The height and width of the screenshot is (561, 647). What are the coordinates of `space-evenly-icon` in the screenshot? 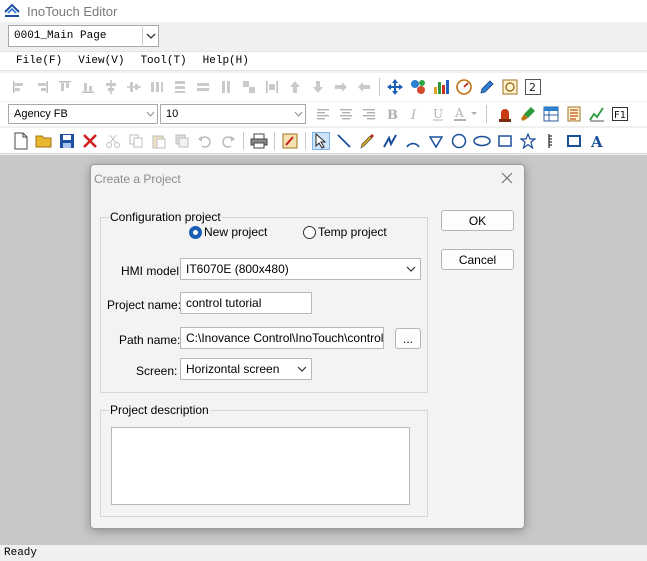 It's located at (272, 87).